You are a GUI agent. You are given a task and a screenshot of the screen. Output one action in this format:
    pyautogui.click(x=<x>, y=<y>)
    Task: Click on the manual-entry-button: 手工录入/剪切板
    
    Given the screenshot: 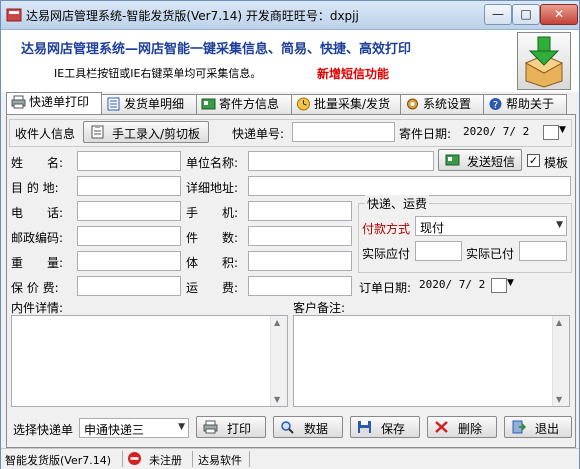 What is the action you would take?
    pyautogui.click(x=146, y=132)
    